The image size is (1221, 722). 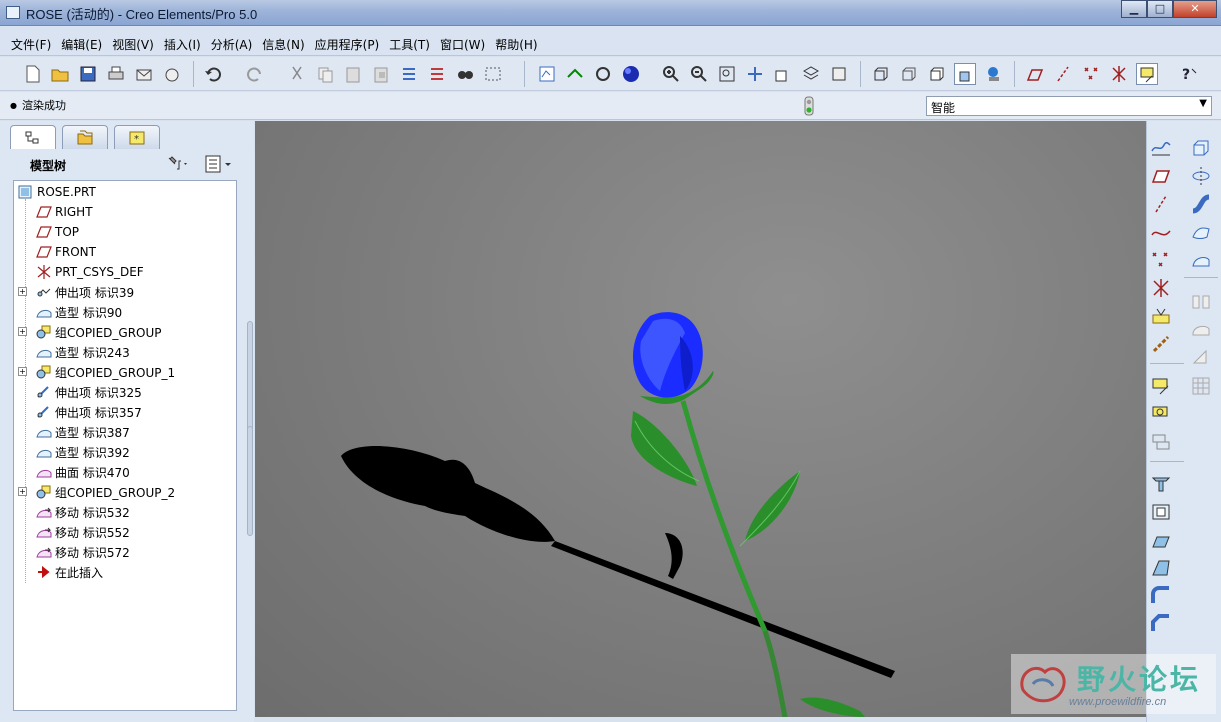 What do you see at coordinates (1201, 148) in the screenshot?
I see `extrude-icon` at bounding box center [1201, 148].